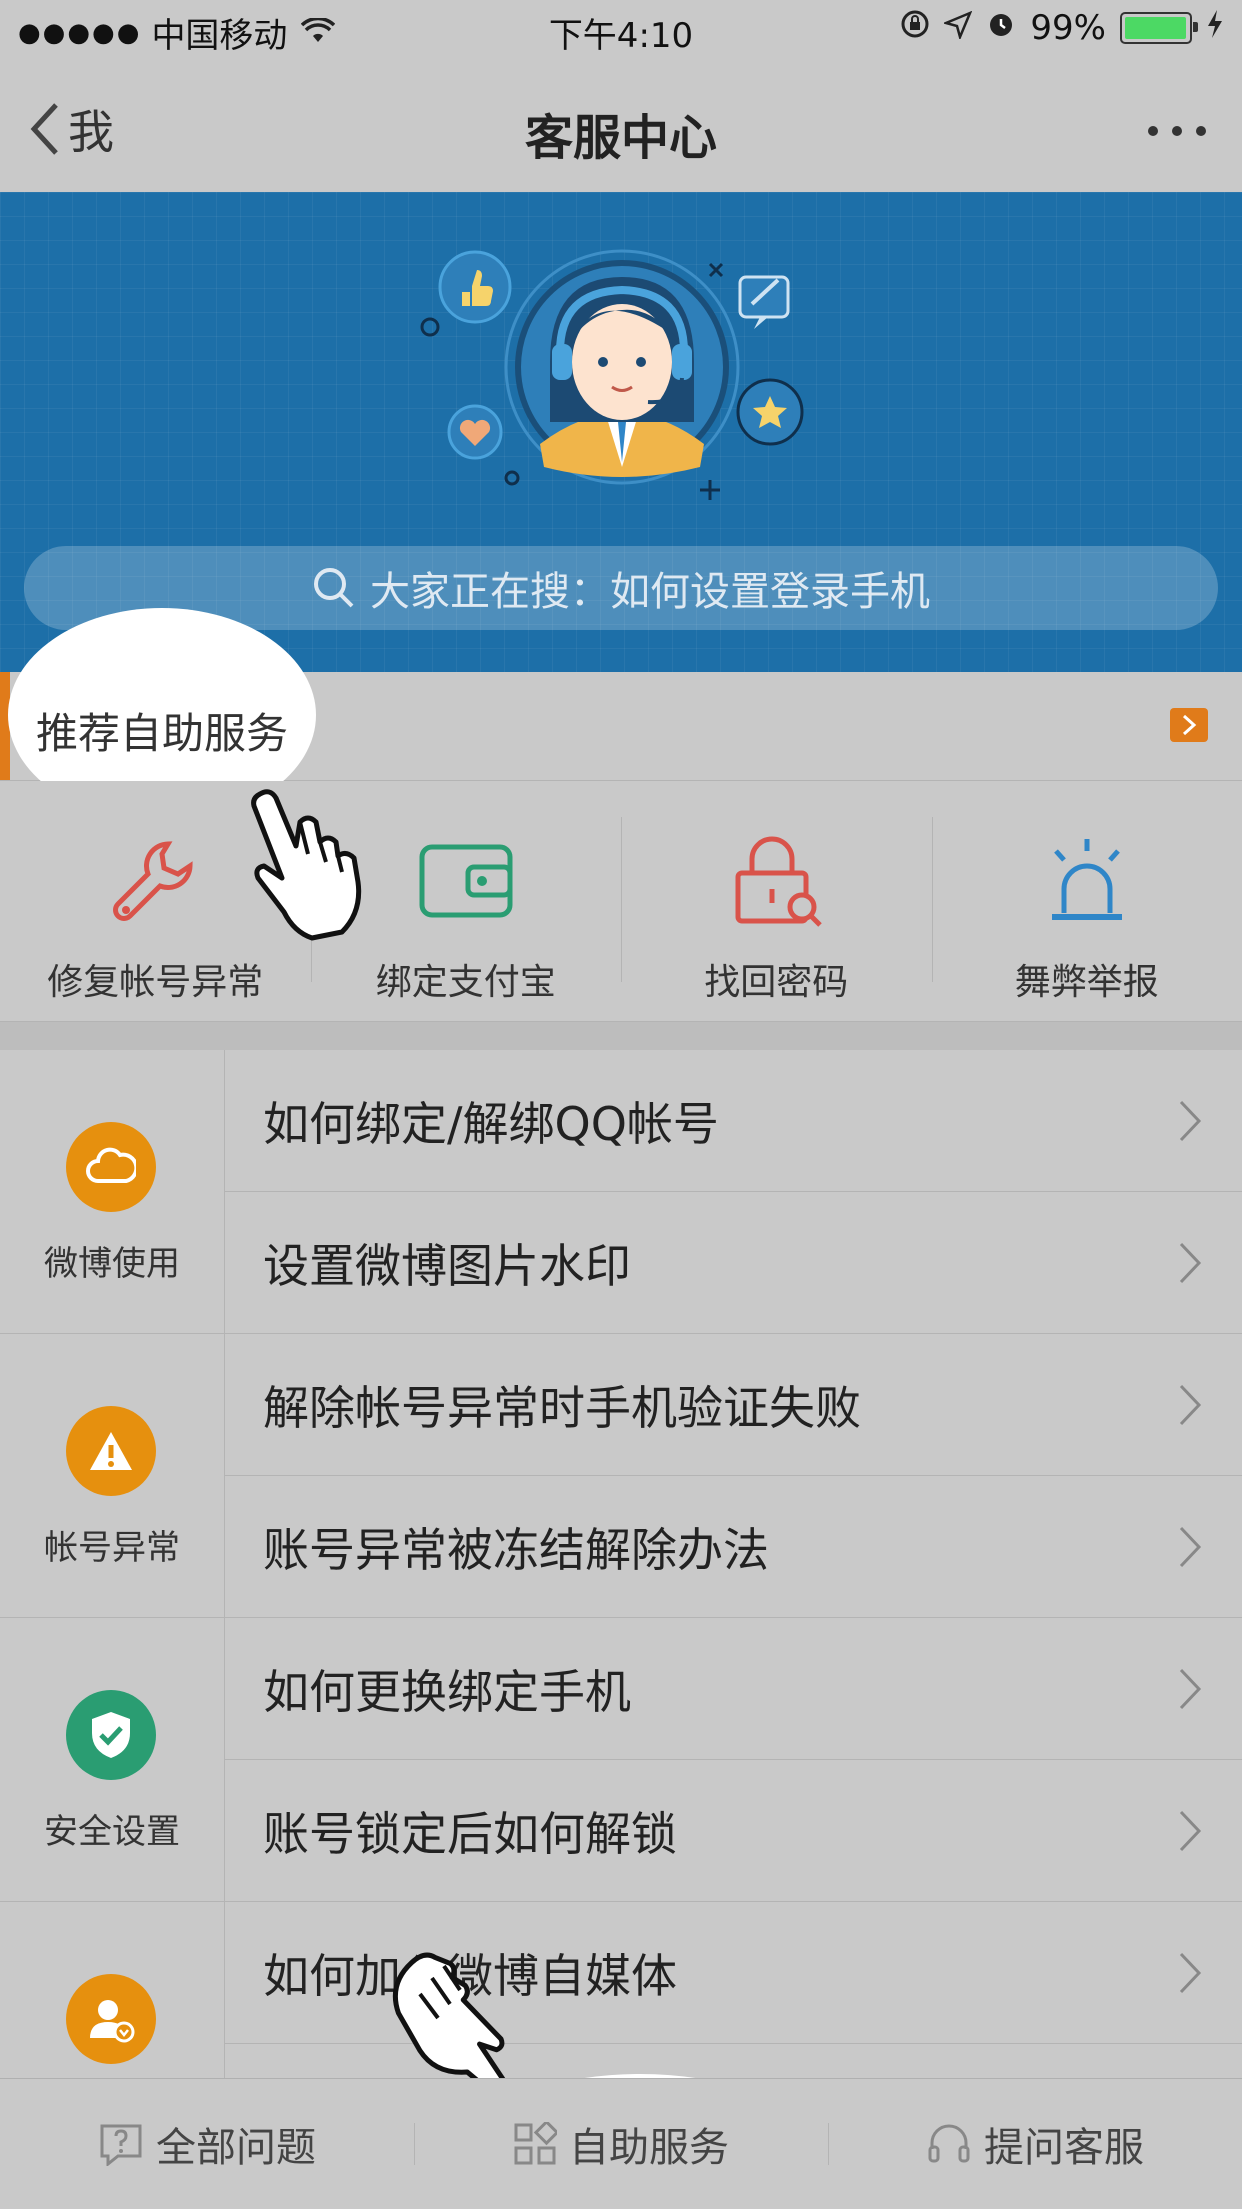 Image resolution: width=1242 pixels, height=2209 pixels. I want to click on faq-item: 如何加入微博自媒体, so click(733, 1973).